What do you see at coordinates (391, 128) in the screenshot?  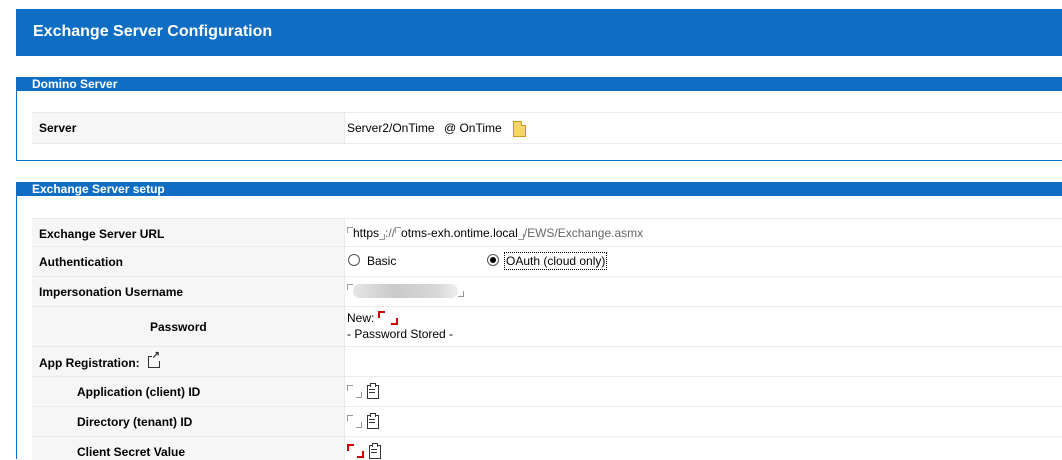 I see `server-value: Server2/OnTime` at bounding box center [391, 128].